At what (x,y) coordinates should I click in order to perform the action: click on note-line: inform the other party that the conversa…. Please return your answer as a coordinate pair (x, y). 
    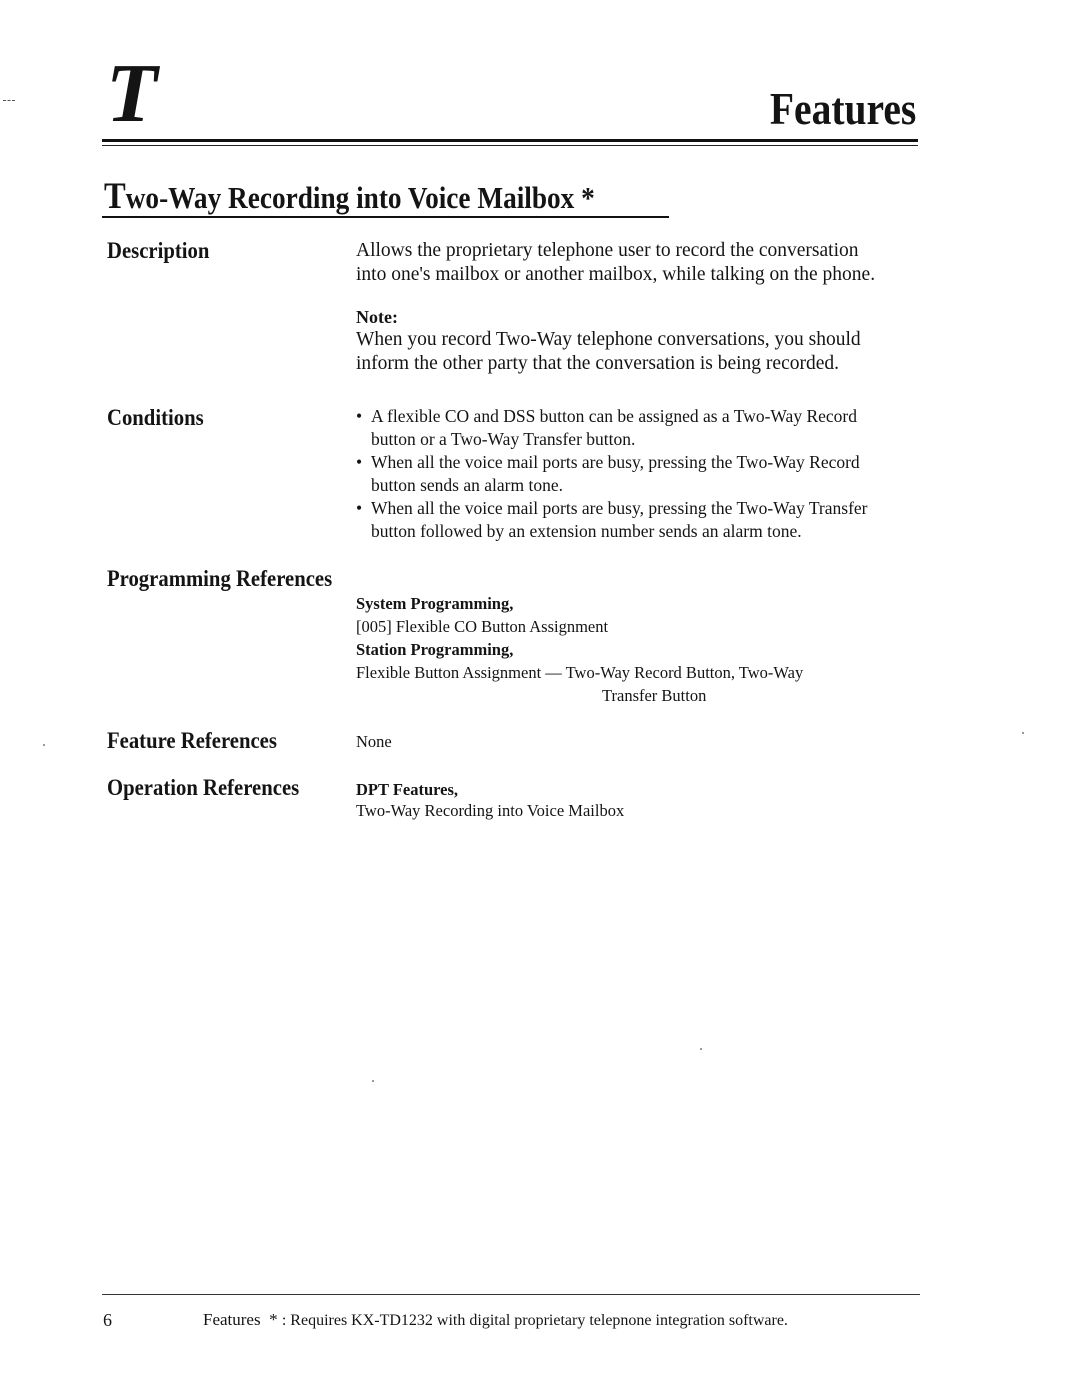
    Looking at the image, I should click on (598, 363).